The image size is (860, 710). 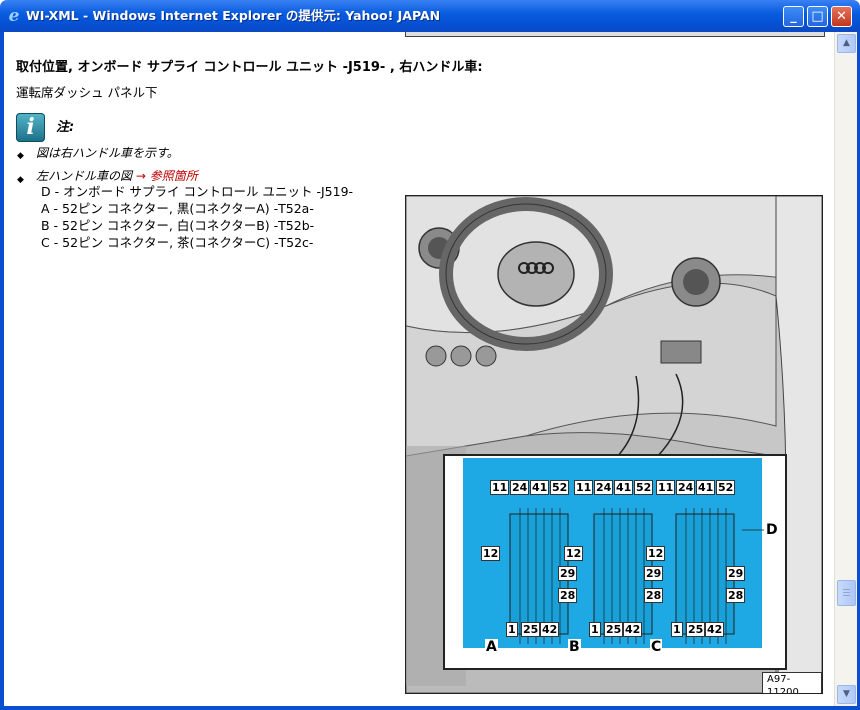 What do you see at coordinates (615, 34) in the screenshot?
I see `previous-figure-bottom` at bounding box center [615, 34].